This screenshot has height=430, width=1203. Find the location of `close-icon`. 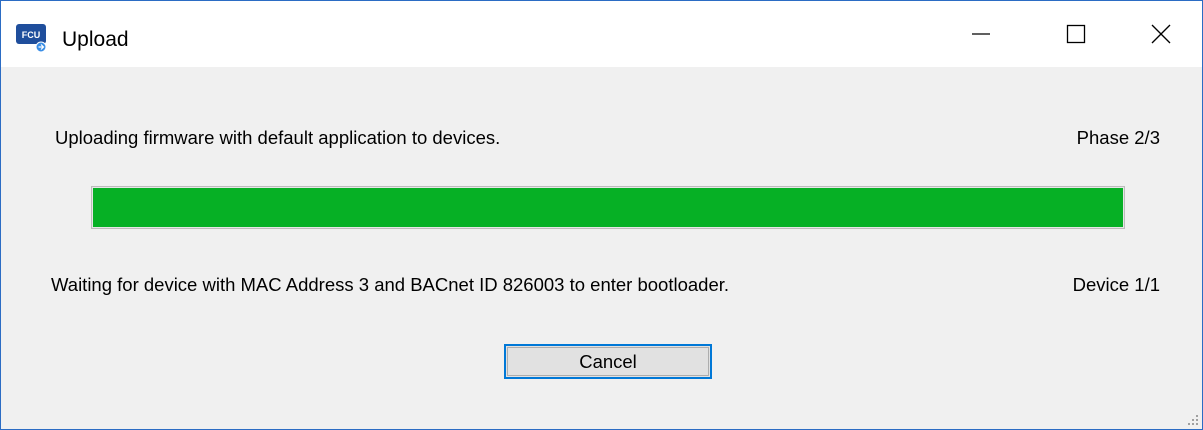

close-icon is located at coordinates (1161, 34).